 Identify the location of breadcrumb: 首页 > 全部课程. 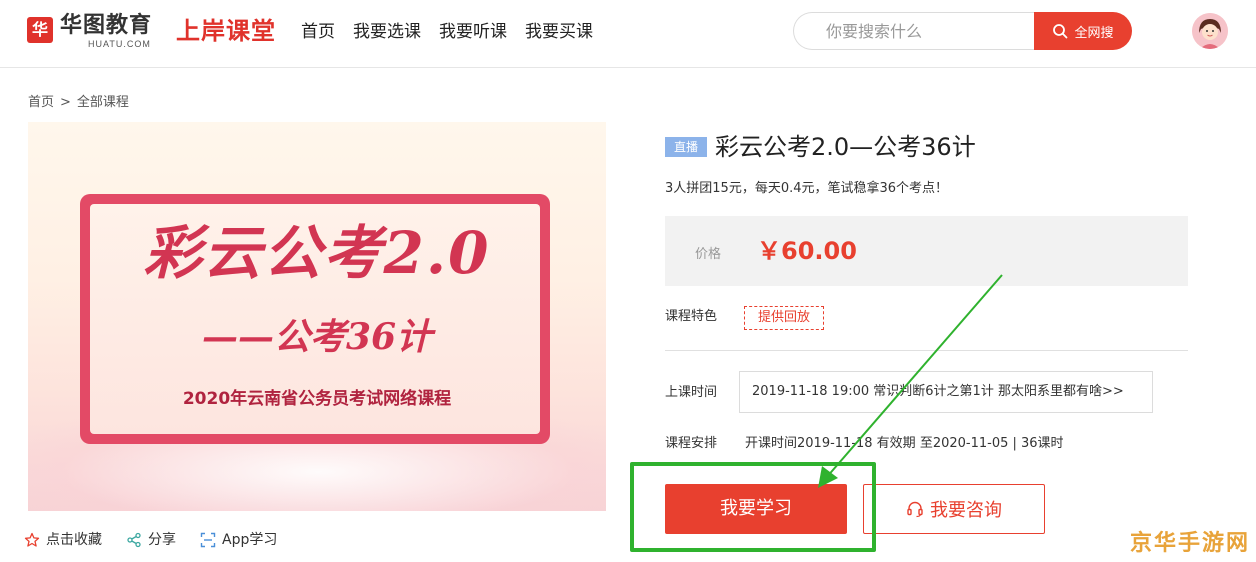
(78, 103).